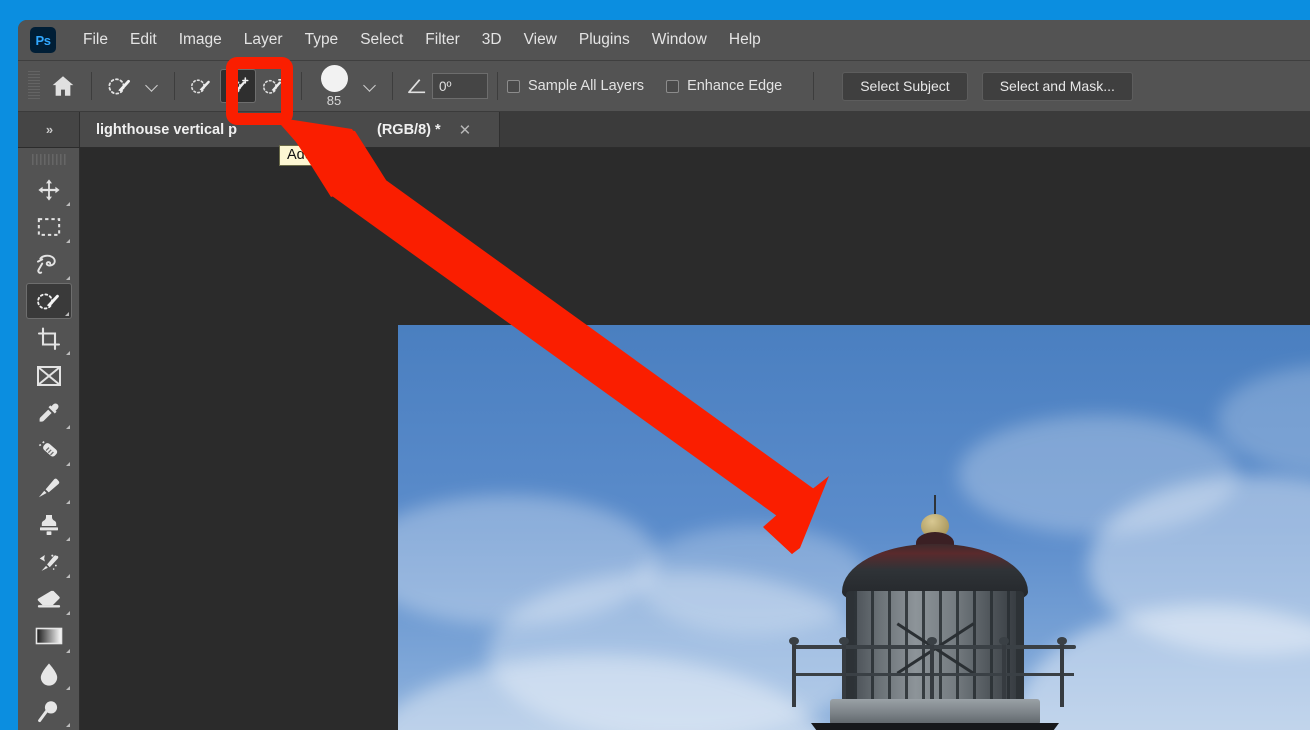  Describe the element at coordinates (49, 264) in the screenshot. I see `lasso-tool` at that location.